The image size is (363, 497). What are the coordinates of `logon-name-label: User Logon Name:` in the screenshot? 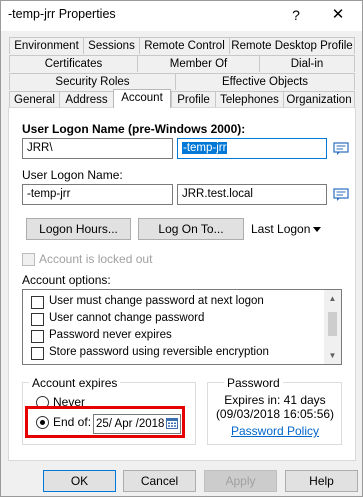 It's located at (72, 175).